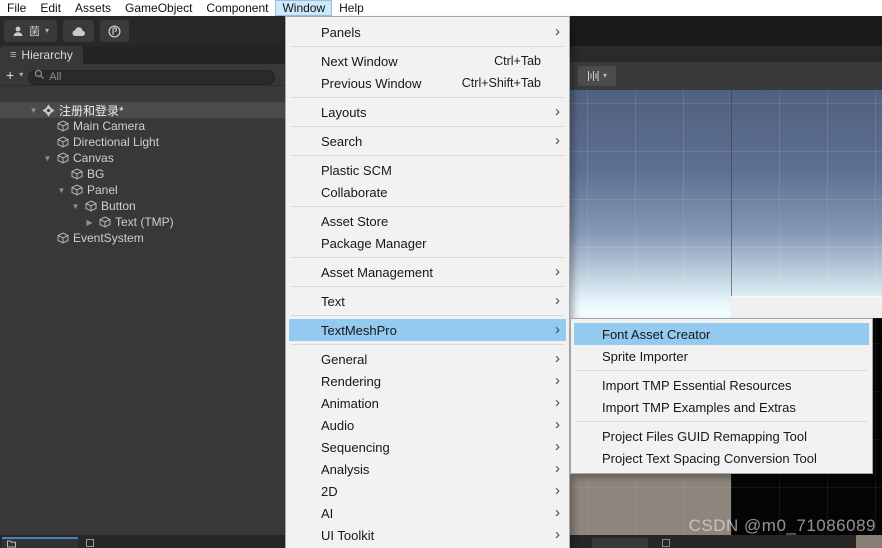  I want to click on account-button: 菌 ▾, so click(31, 31).